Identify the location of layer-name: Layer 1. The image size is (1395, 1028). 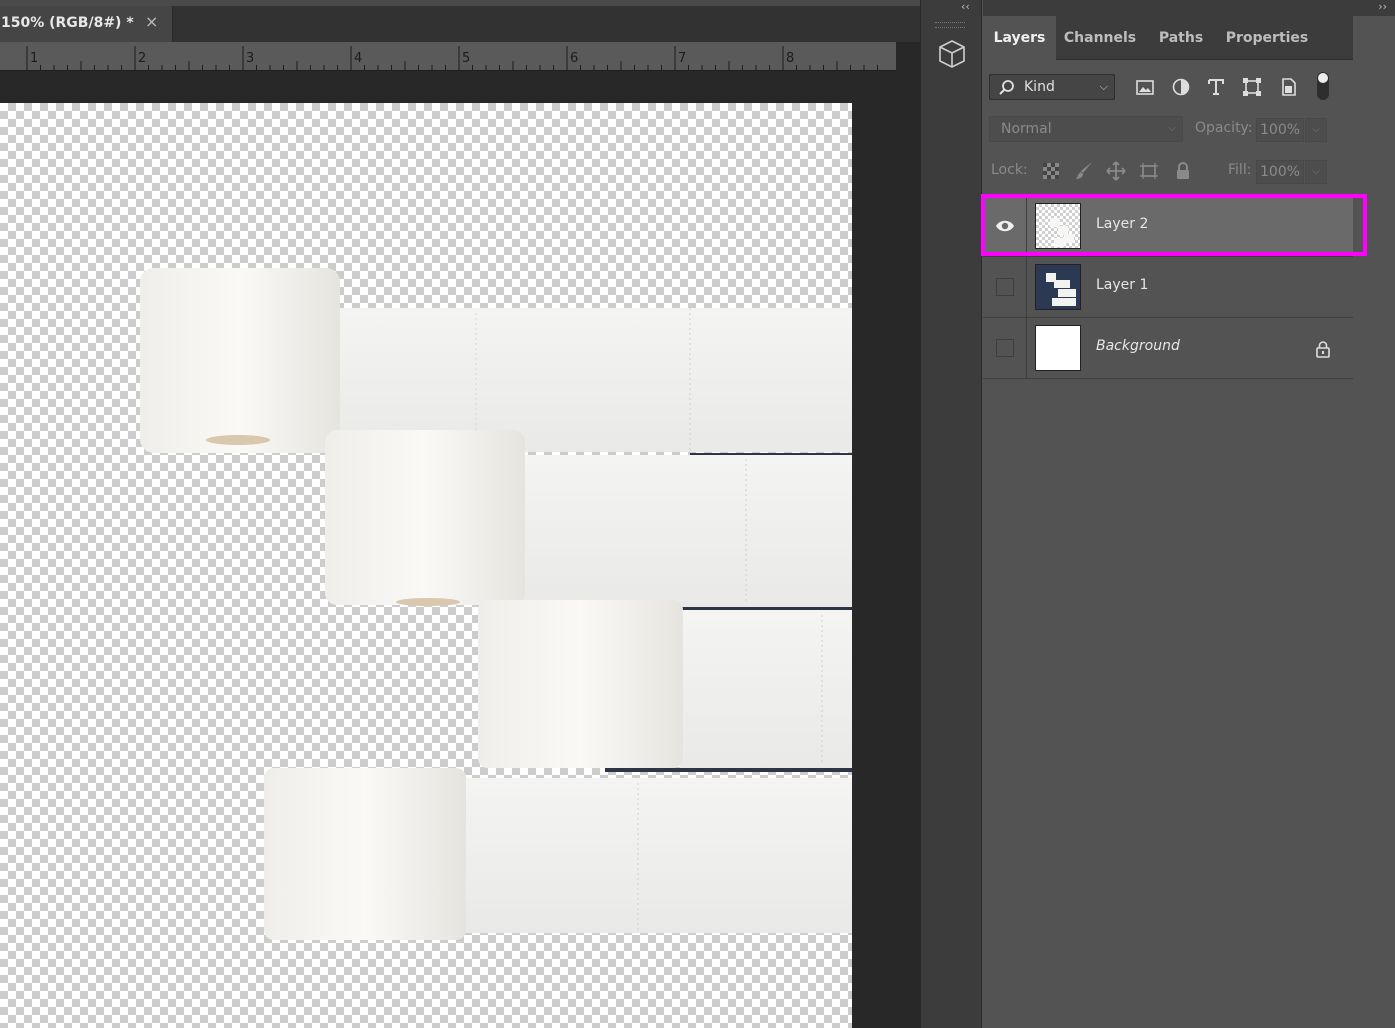
(1122, 285).